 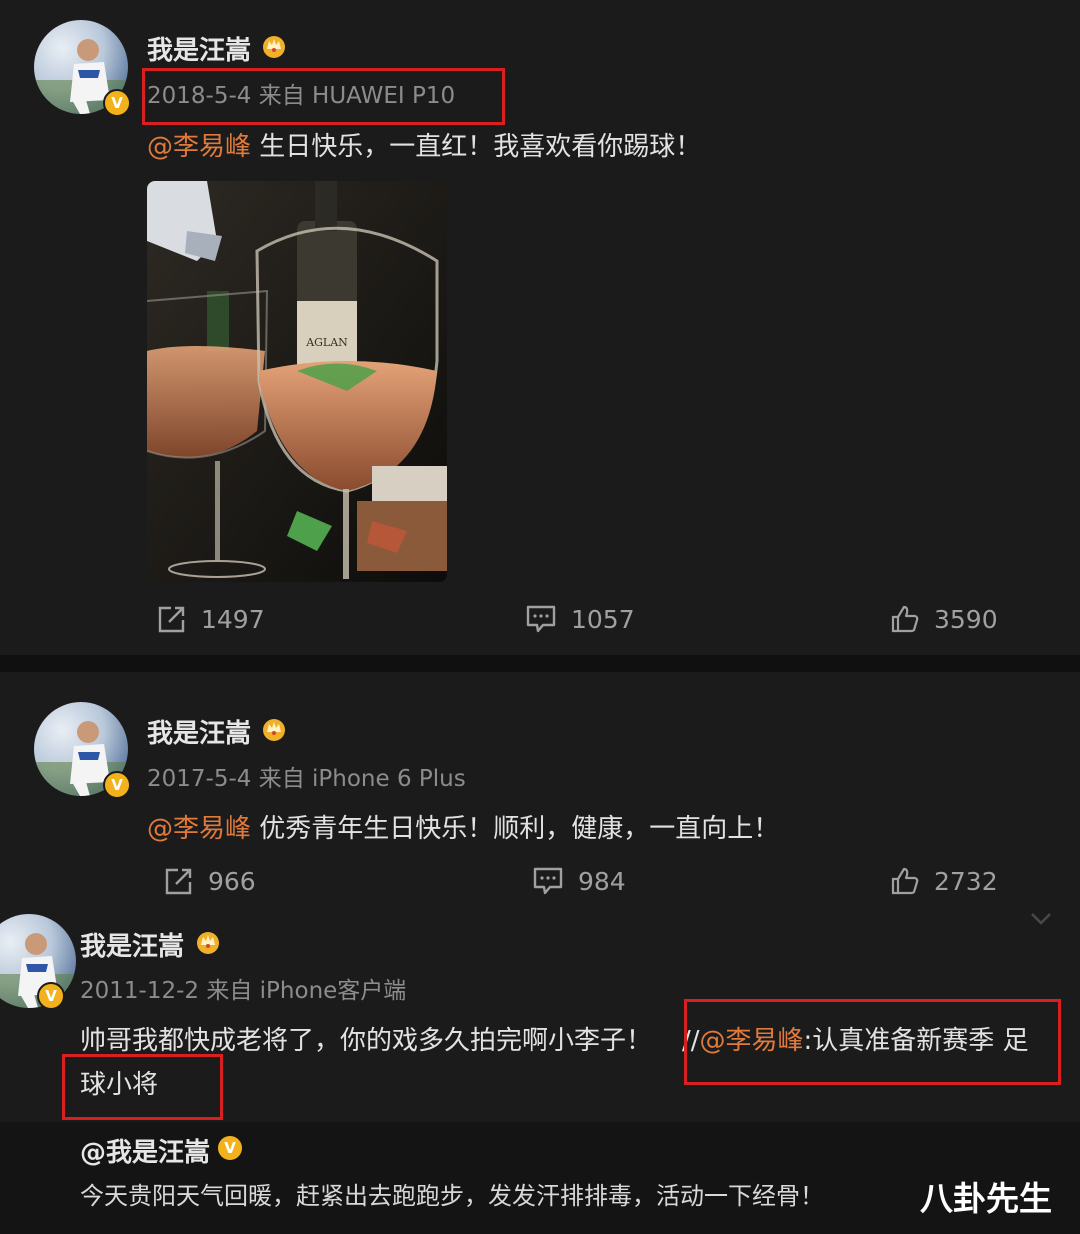 What do you see at coordinates (145, 1150) in the screenshot?
I see `original-author: @我是汪嵩` at bounding box center [145, 1150].